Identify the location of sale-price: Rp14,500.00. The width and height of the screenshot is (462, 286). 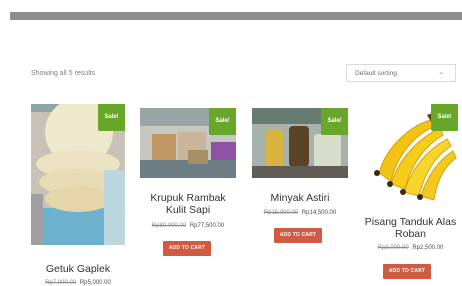
(319, 213).